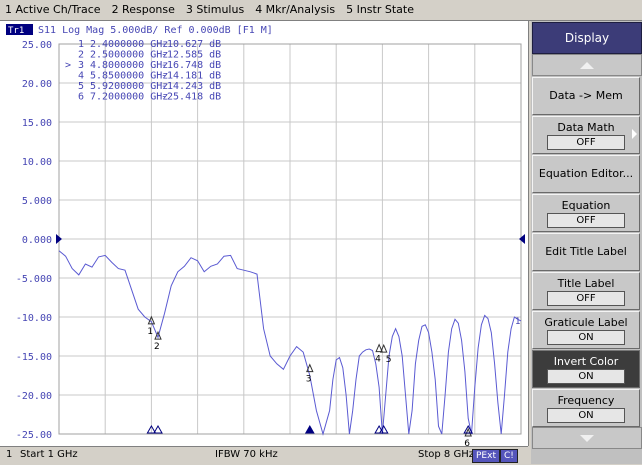 The width and height of the screenshot is (642, 465). I want to click on softkey-label: Invert Color, so click(586, 361).